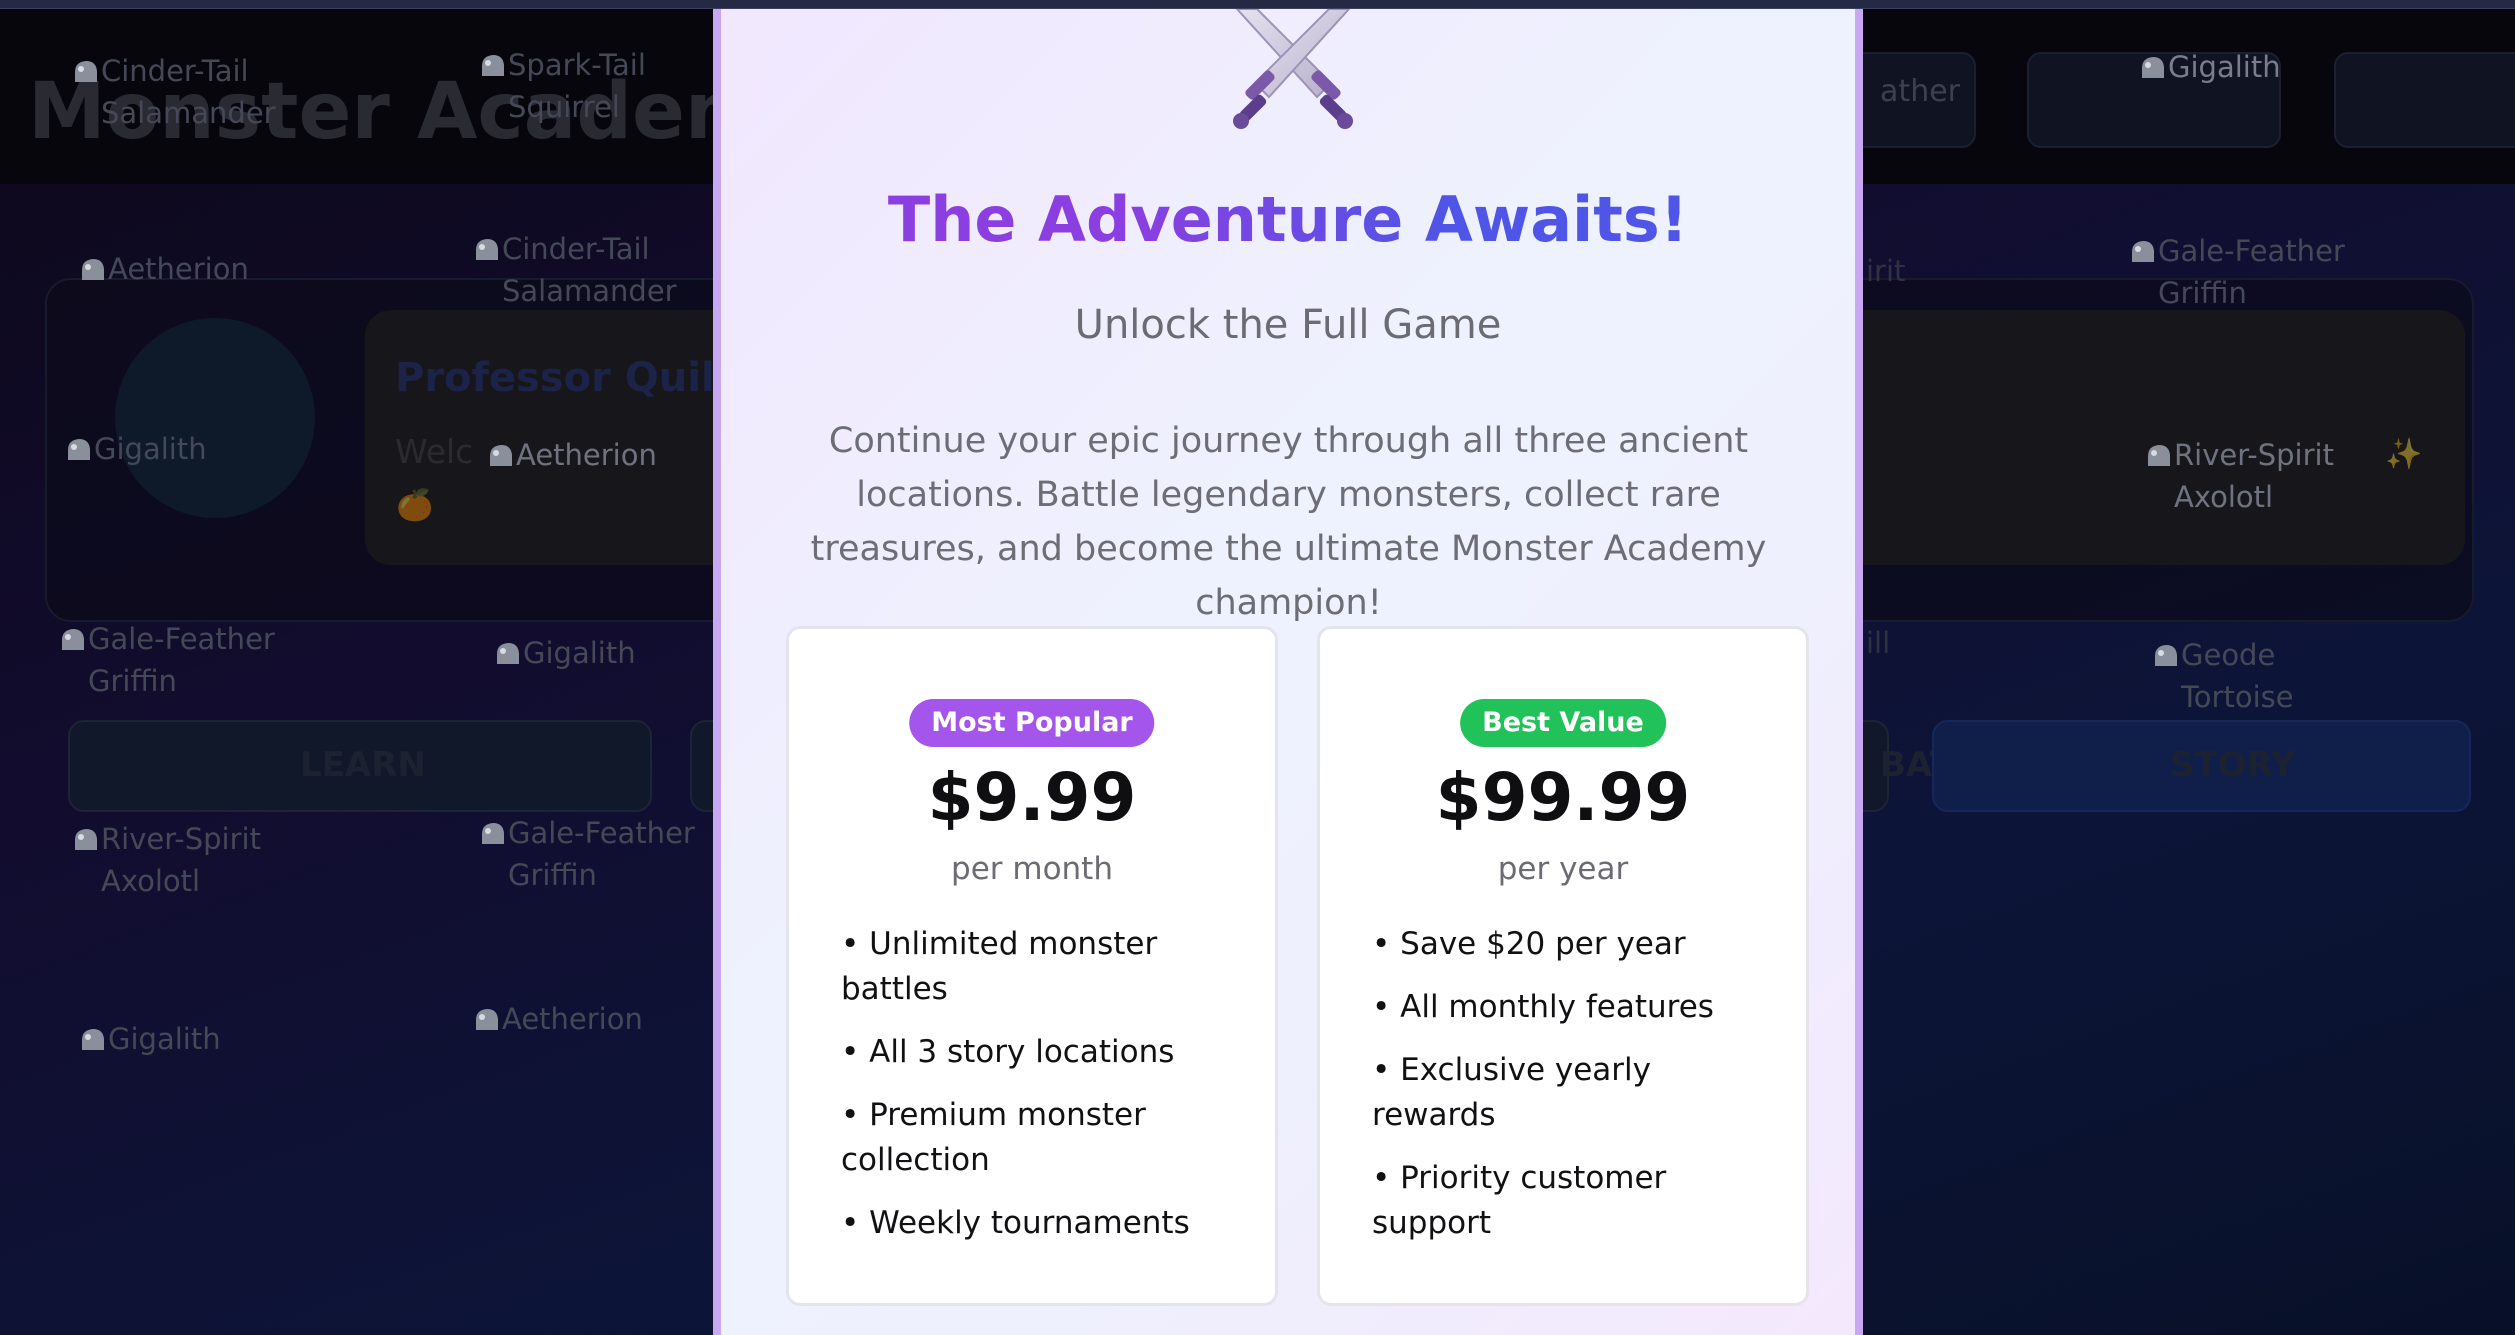 The width and height of the screenshot is (2515, 1335). What do you see at coordinates (1288, 325) in the screenshot?
I see `modal-subtitle: Unlock the Full Game` at bounding box center [1288, 325].